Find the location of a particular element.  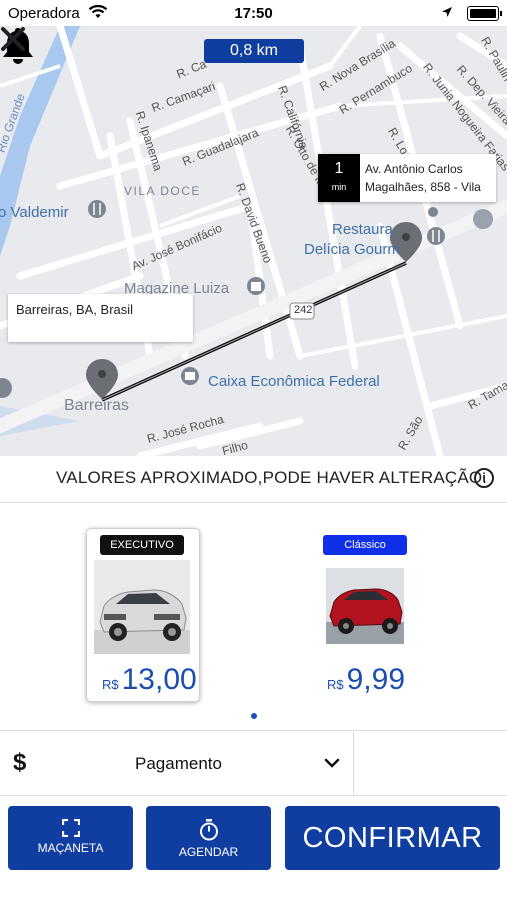

car-image-classico is located at coordinates (365, 606).